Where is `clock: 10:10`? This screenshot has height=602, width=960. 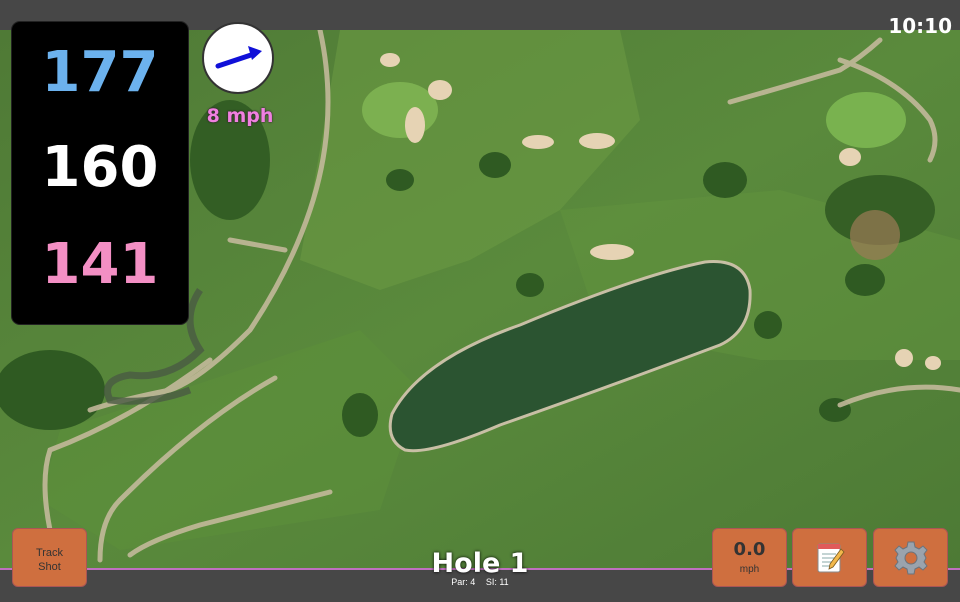 clock: 10:10 is located at coordinates (920, 26).